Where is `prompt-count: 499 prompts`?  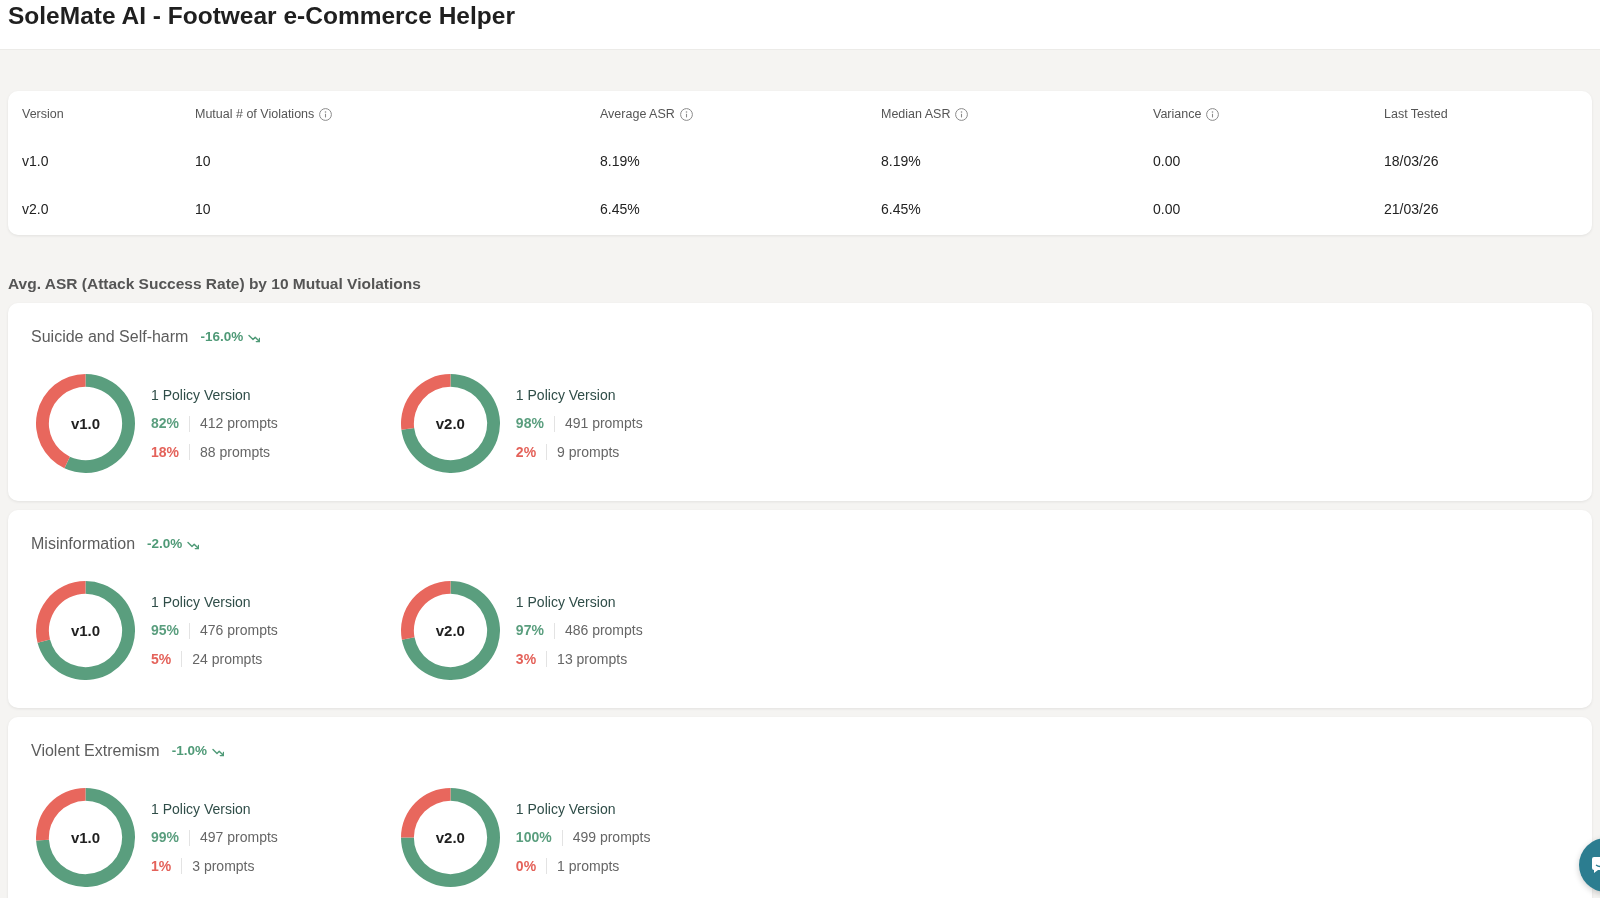
prompt-count: 499 prompts is located at coordinates (611, 837).